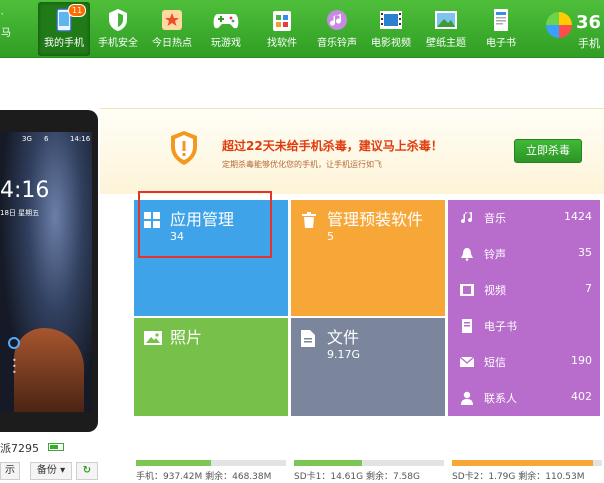 The height and width of the screenshot is (483, 604). What do you see at coordinates (495, 290) in the screenshot?
I see `list-item-label: 视频` at bounding box center [495, 290].